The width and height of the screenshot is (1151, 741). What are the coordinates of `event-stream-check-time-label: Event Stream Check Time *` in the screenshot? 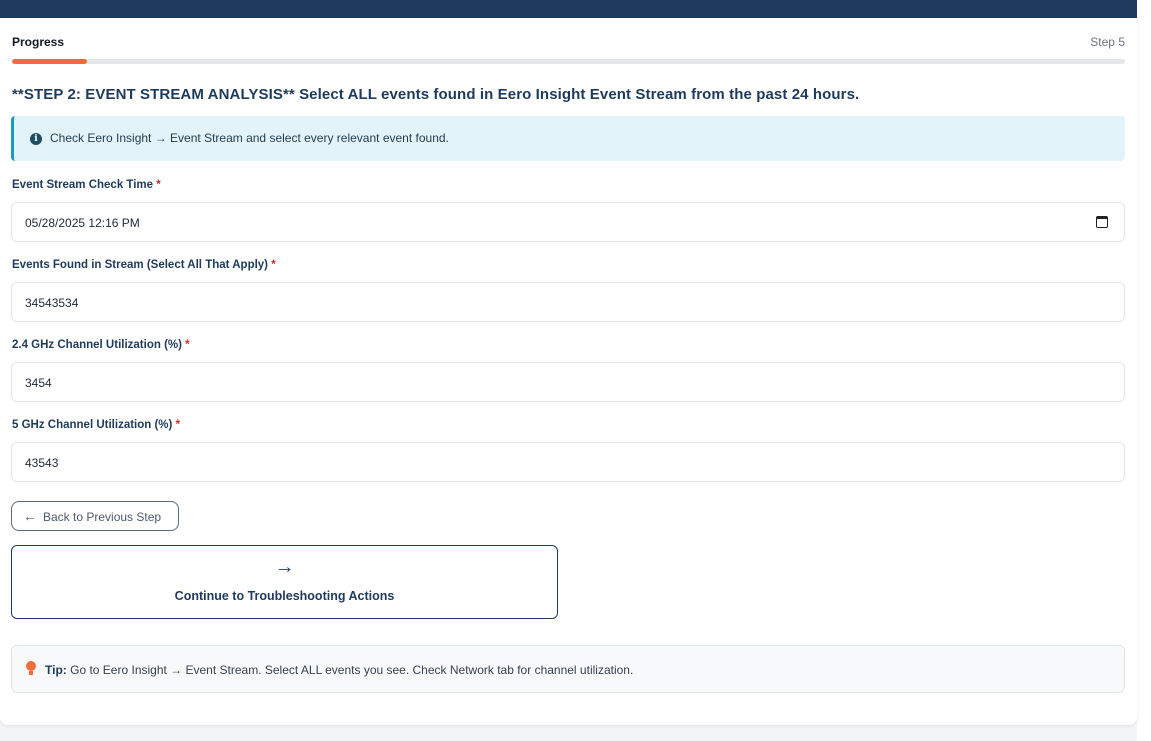 It's located at (86, 185).